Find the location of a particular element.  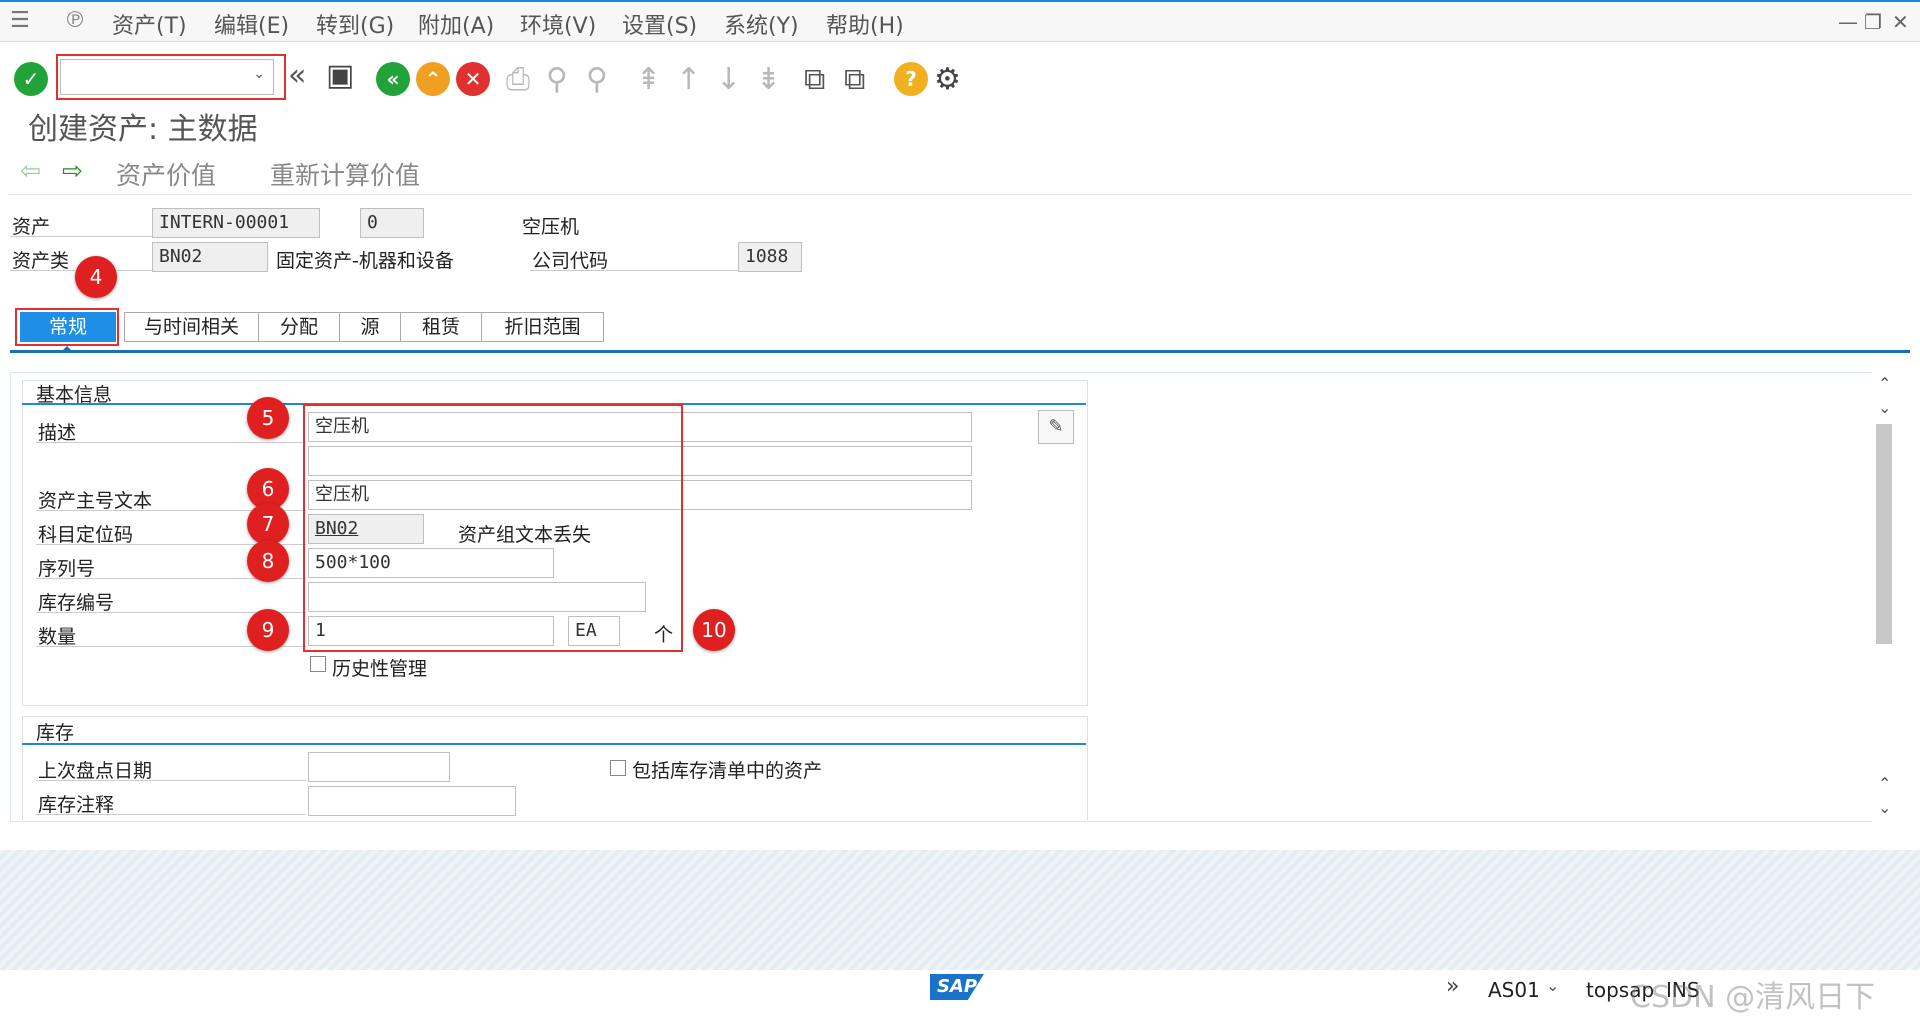

exit-icon: ⌃ is located at coordinates (433, 79).